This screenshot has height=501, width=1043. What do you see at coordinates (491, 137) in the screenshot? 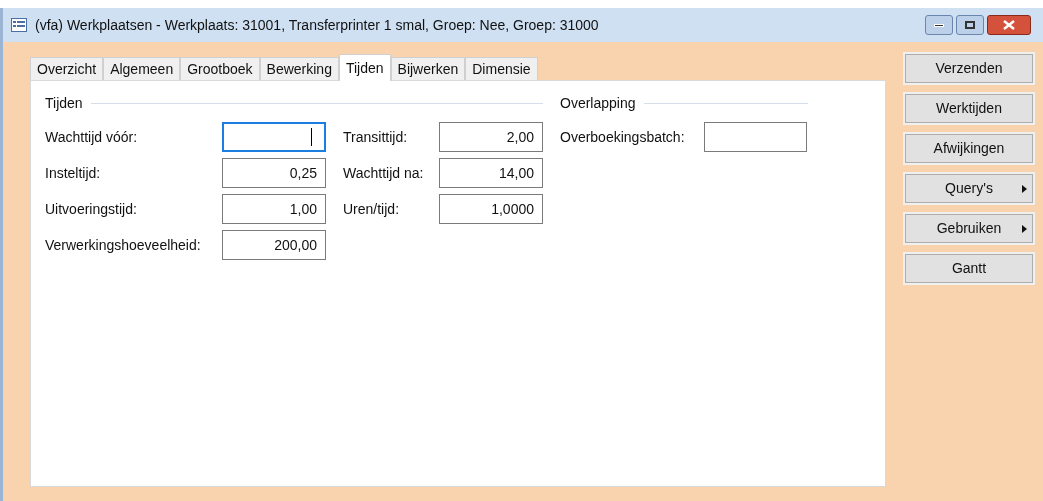
I see `input-field: 2,00` at bounding box center [491, 137].